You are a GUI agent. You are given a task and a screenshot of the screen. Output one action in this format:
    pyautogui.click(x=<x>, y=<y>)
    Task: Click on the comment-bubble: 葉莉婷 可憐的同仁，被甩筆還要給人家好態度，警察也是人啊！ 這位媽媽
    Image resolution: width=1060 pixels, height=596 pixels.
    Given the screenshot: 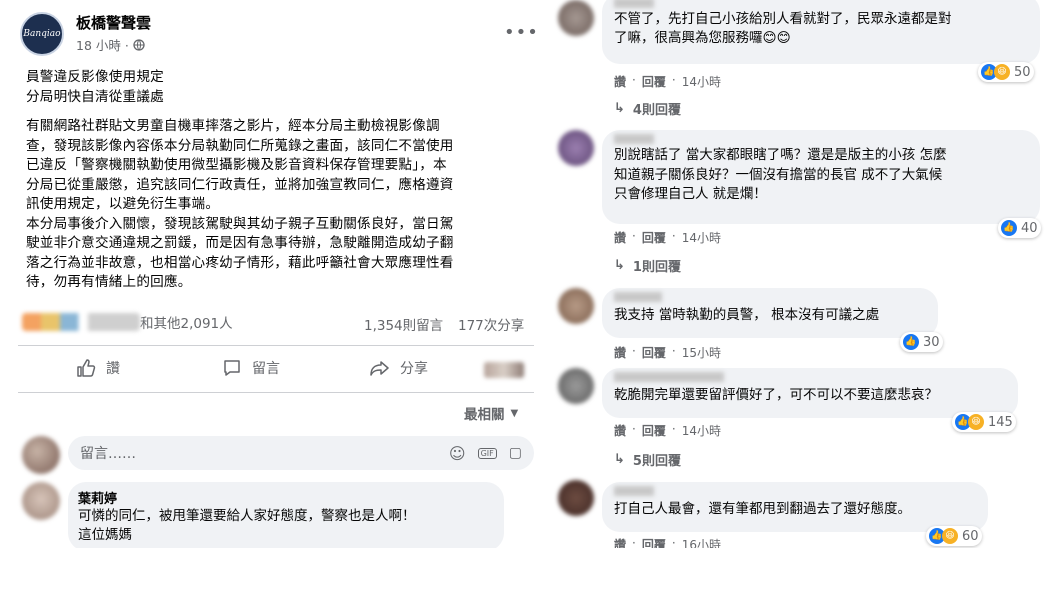 What is the action you would take?
    pyautogui.click(x=286, y=515)
    